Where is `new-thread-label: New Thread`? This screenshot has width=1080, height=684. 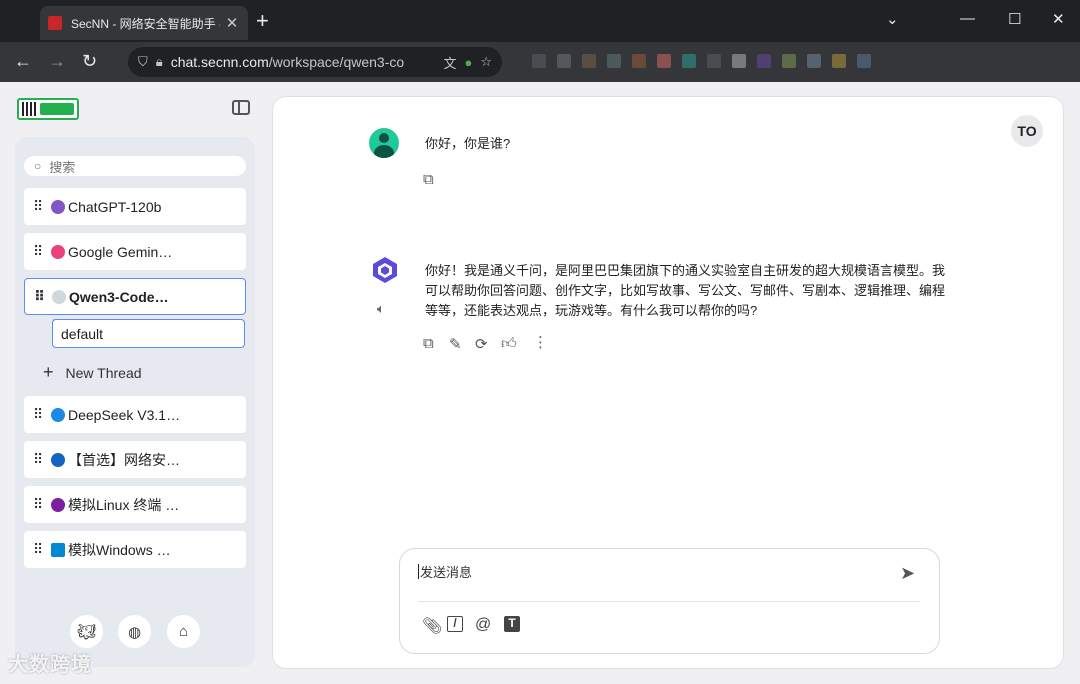
new-thread-label: New Thread is located at coordinates (103, 372).